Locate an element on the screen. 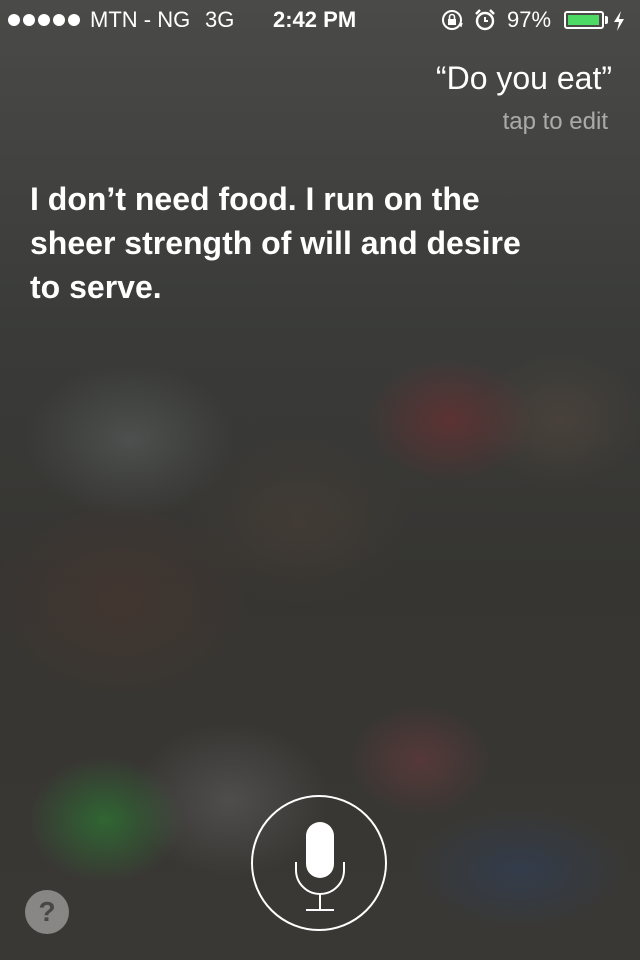  charging-bolt-icon is located at coordinates (619, 21).